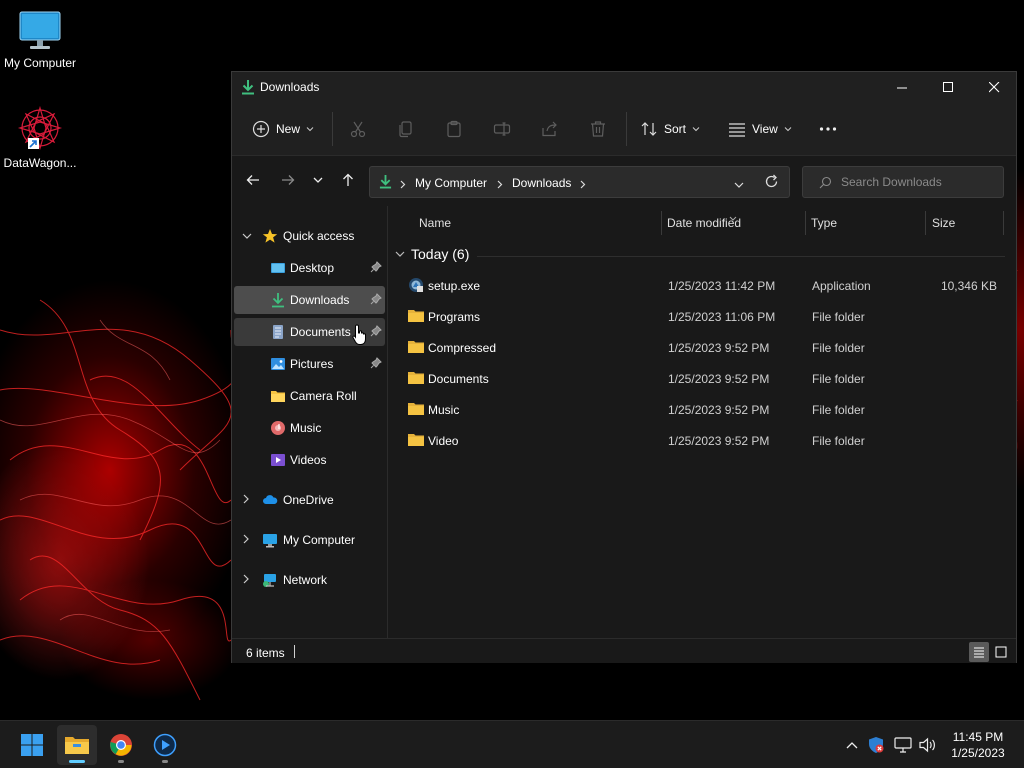 The height and width of the screenshot is (768, 1024). I want to click on sidebar-item-label: Camera Roll, so click(323, 396).